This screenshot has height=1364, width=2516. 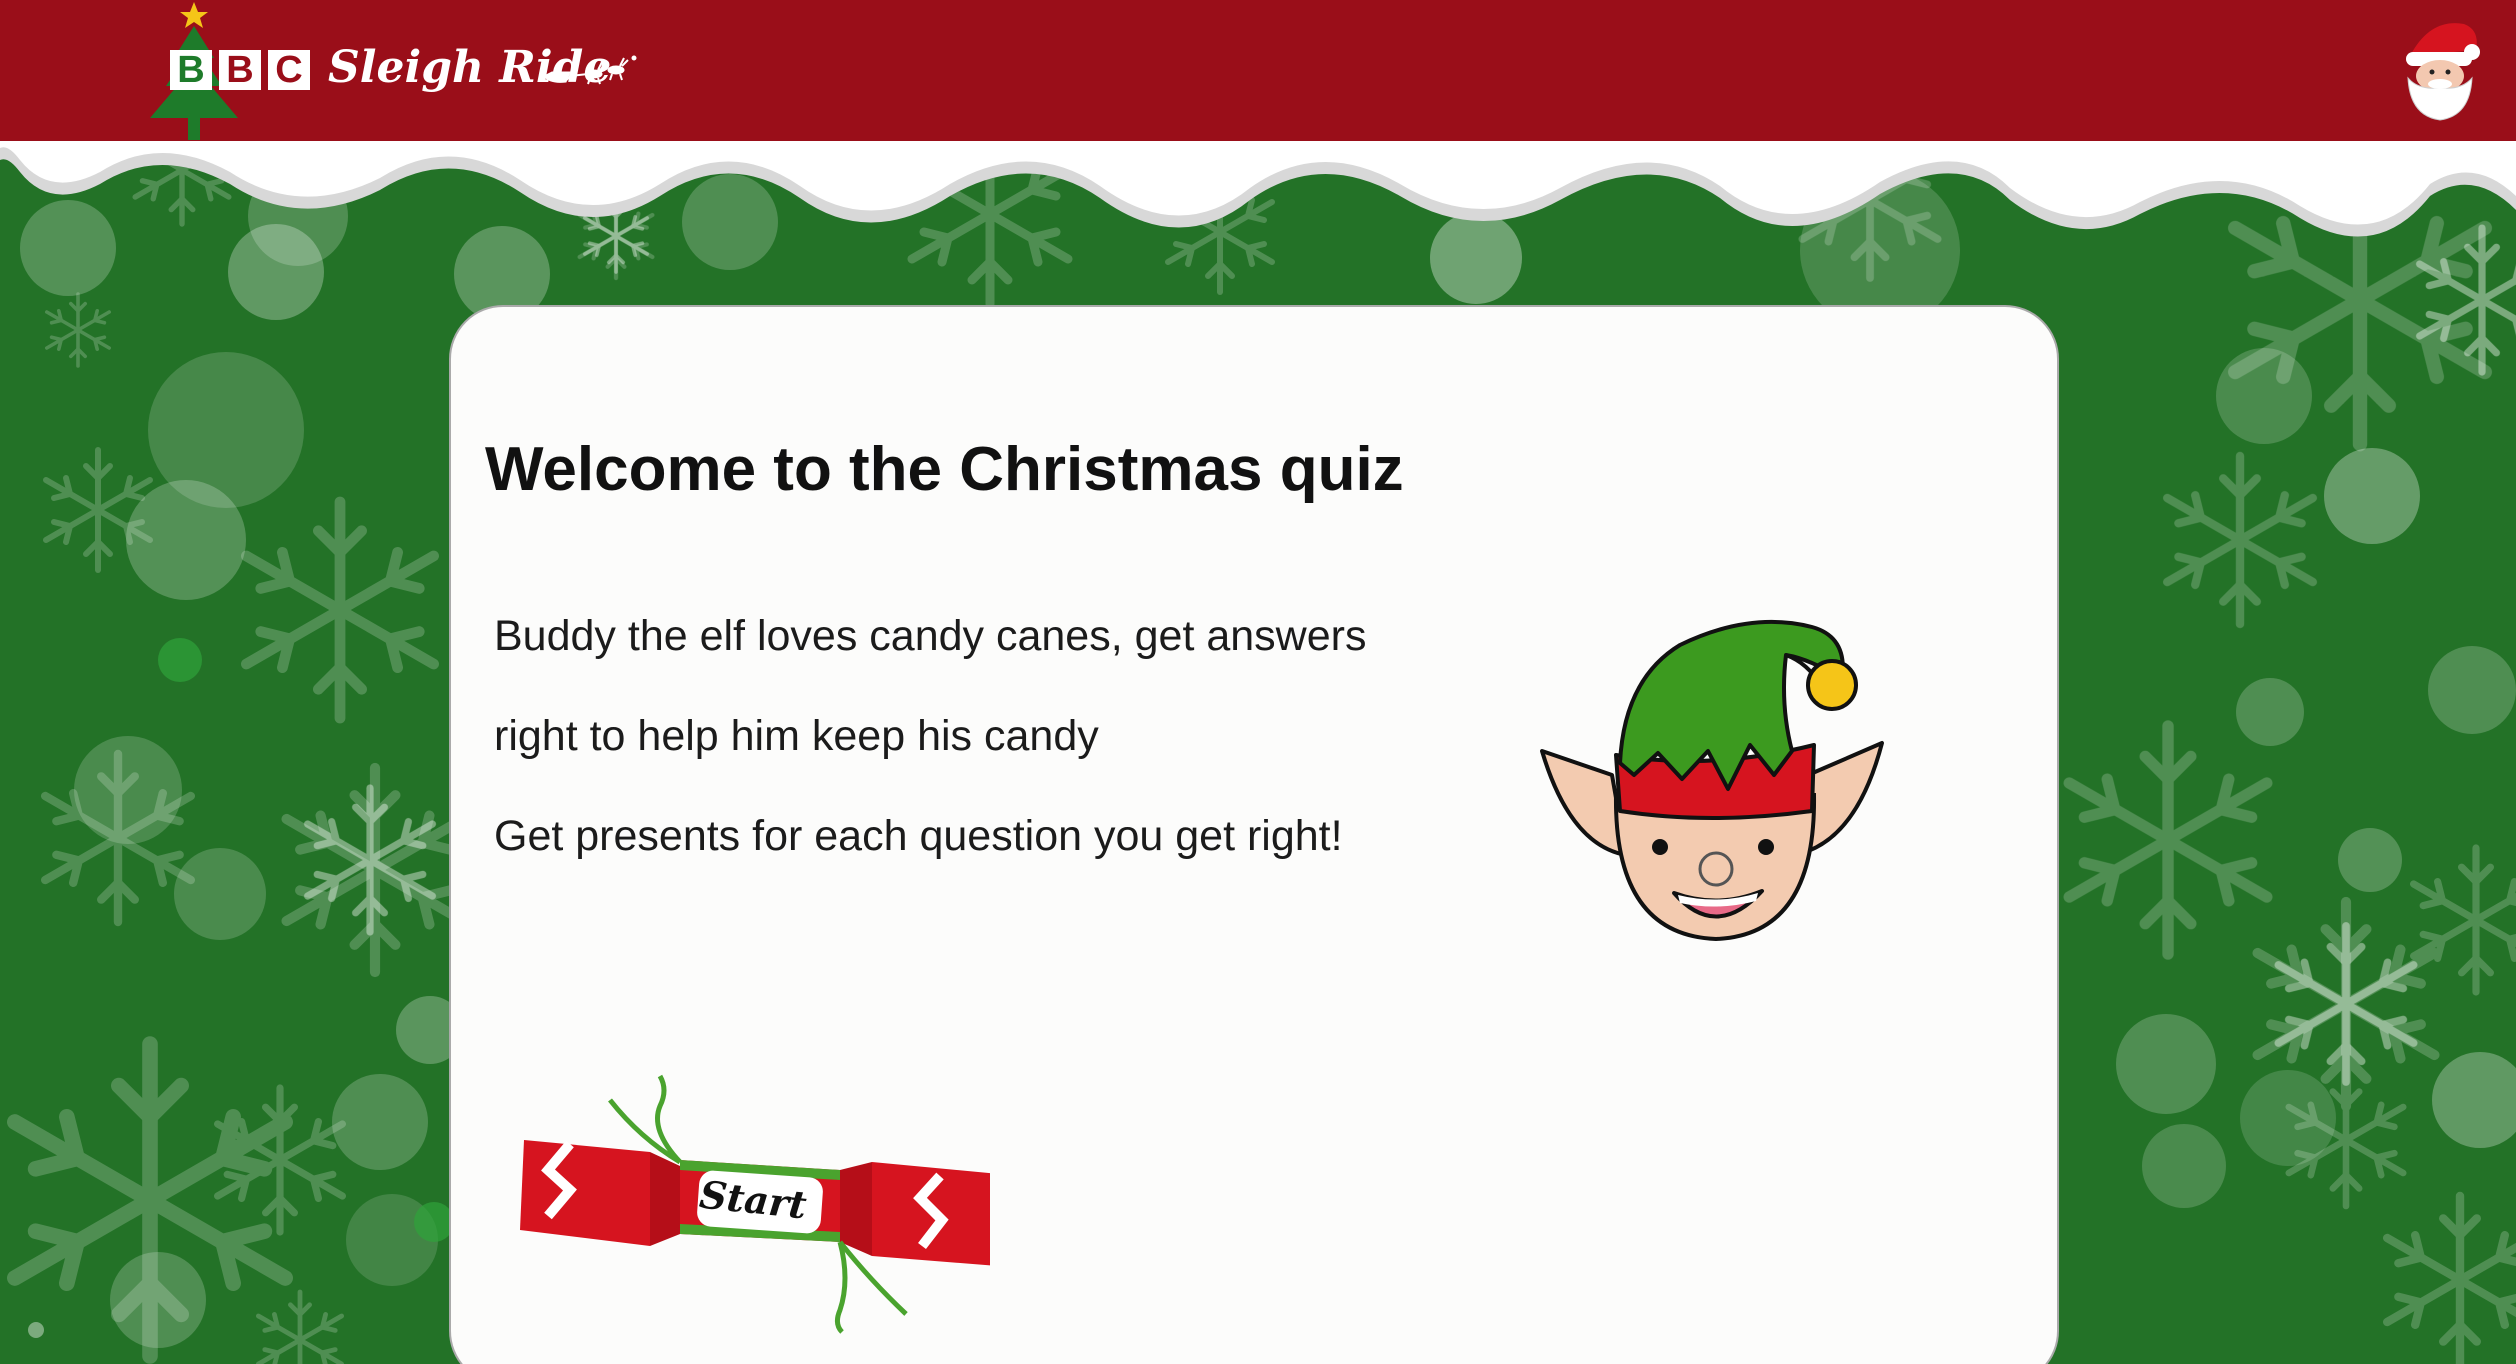 I want to click on elf-head-illustration, so click(x=1712, y=780).